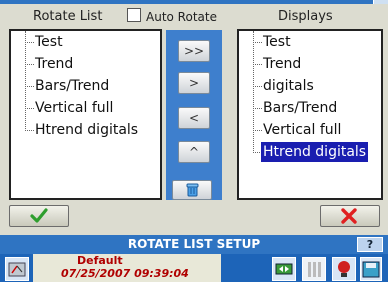  What do you see at coordinates (194, 83) in the screenshot?
I see `add-button: >` at bounding box center [194, 83].